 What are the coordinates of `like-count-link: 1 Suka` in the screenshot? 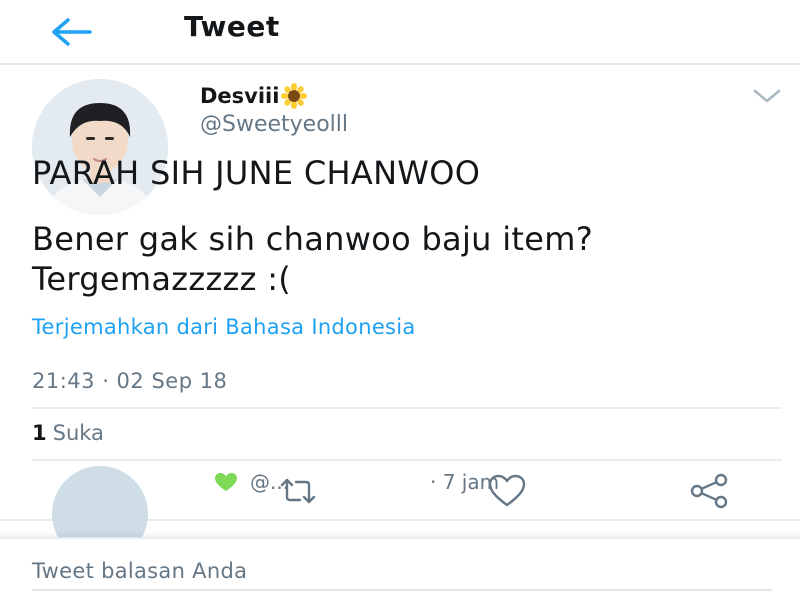 It's located at (68, 433).